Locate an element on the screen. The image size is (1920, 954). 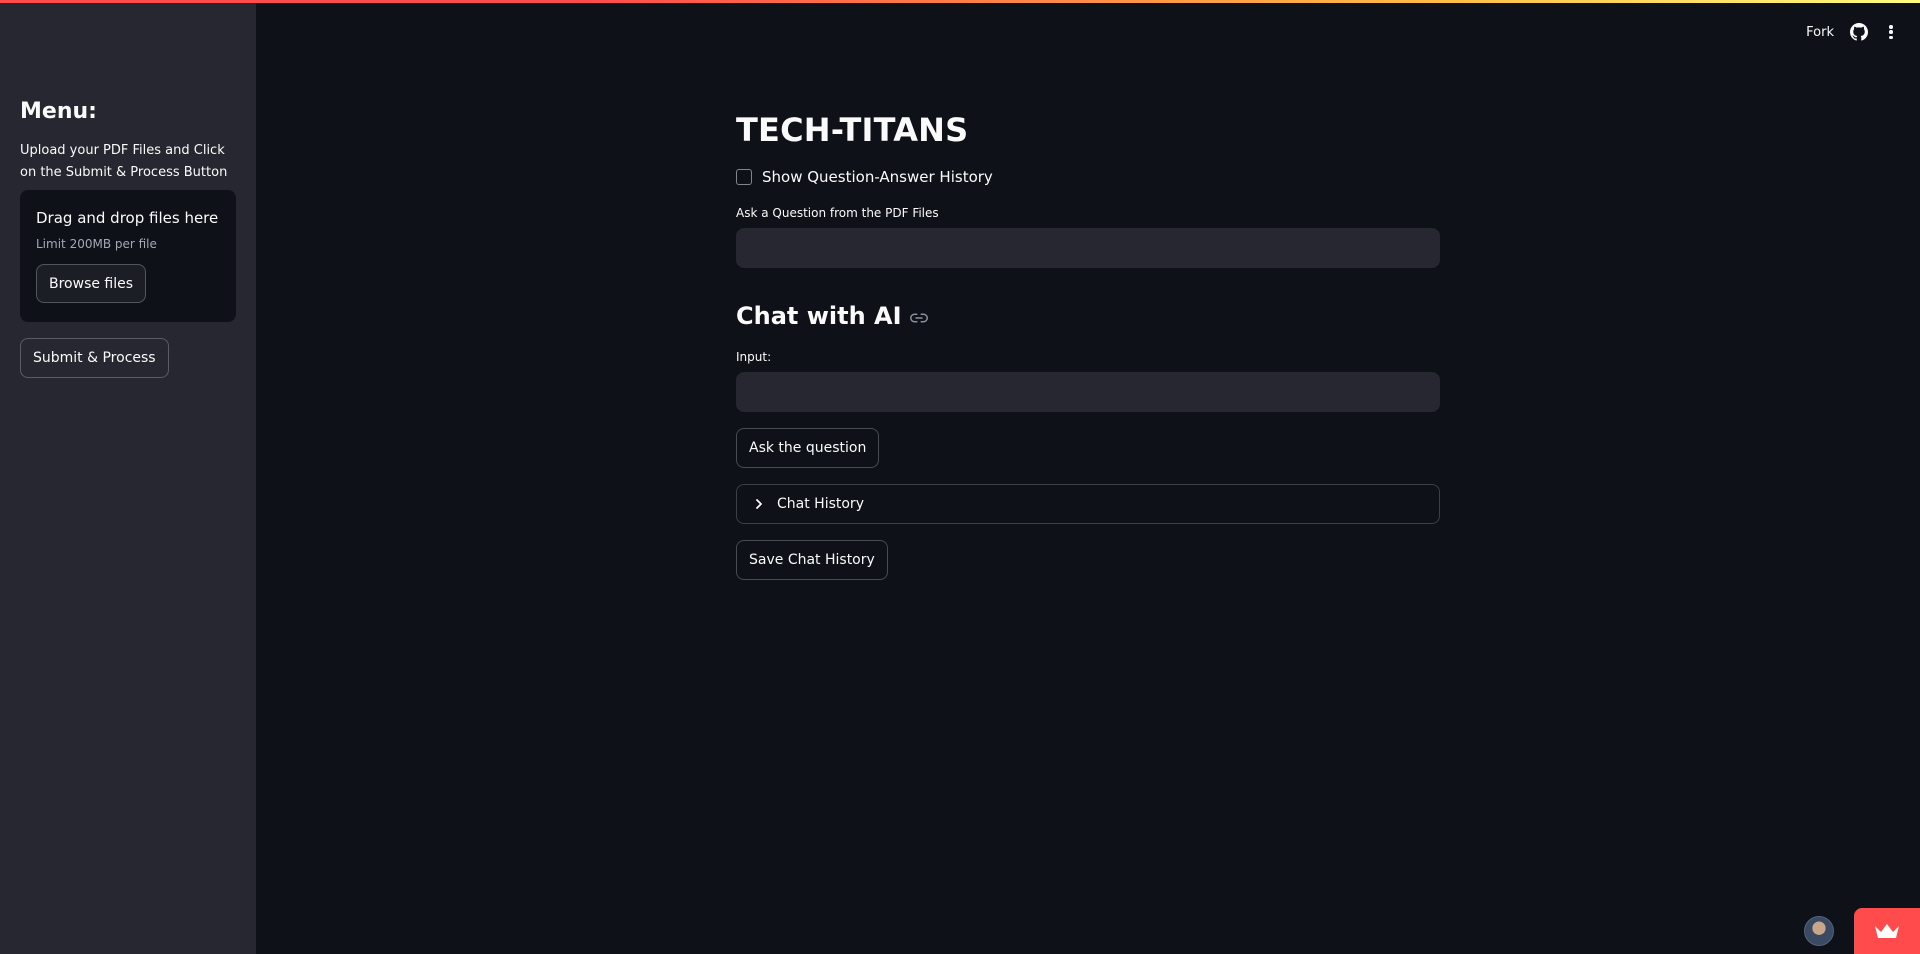
header-toolbar: Fork is located at coordinates (1852, 32).